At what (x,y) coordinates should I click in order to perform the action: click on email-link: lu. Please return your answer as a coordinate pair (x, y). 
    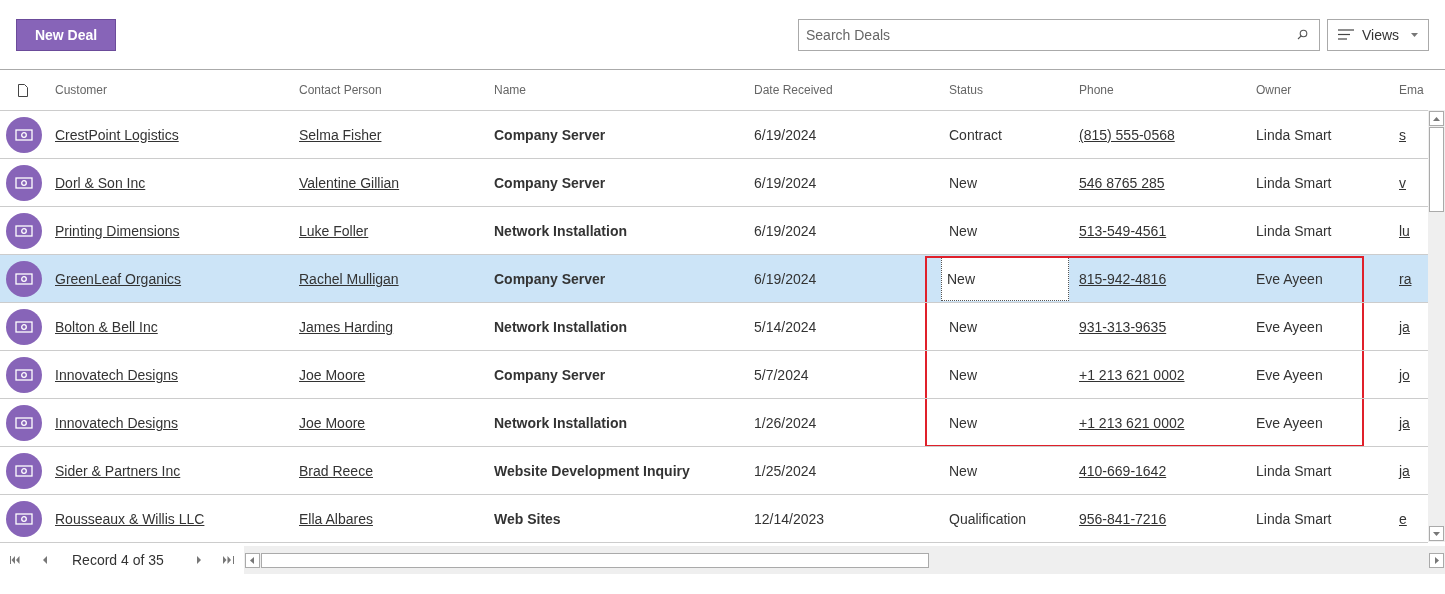
    Looking at the image, I should click on (1404, 230).